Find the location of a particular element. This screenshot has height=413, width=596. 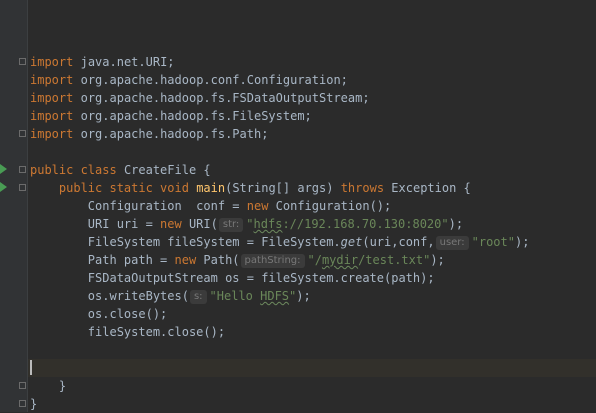

method-name: main is located at coordinates (211, 188).